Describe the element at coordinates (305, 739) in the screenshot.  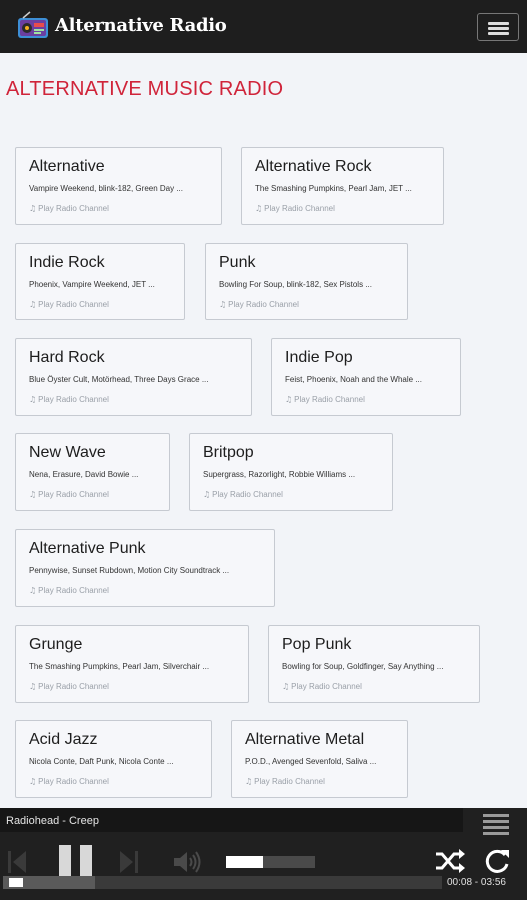
I see `station-name: Alternative Metal` at that location.